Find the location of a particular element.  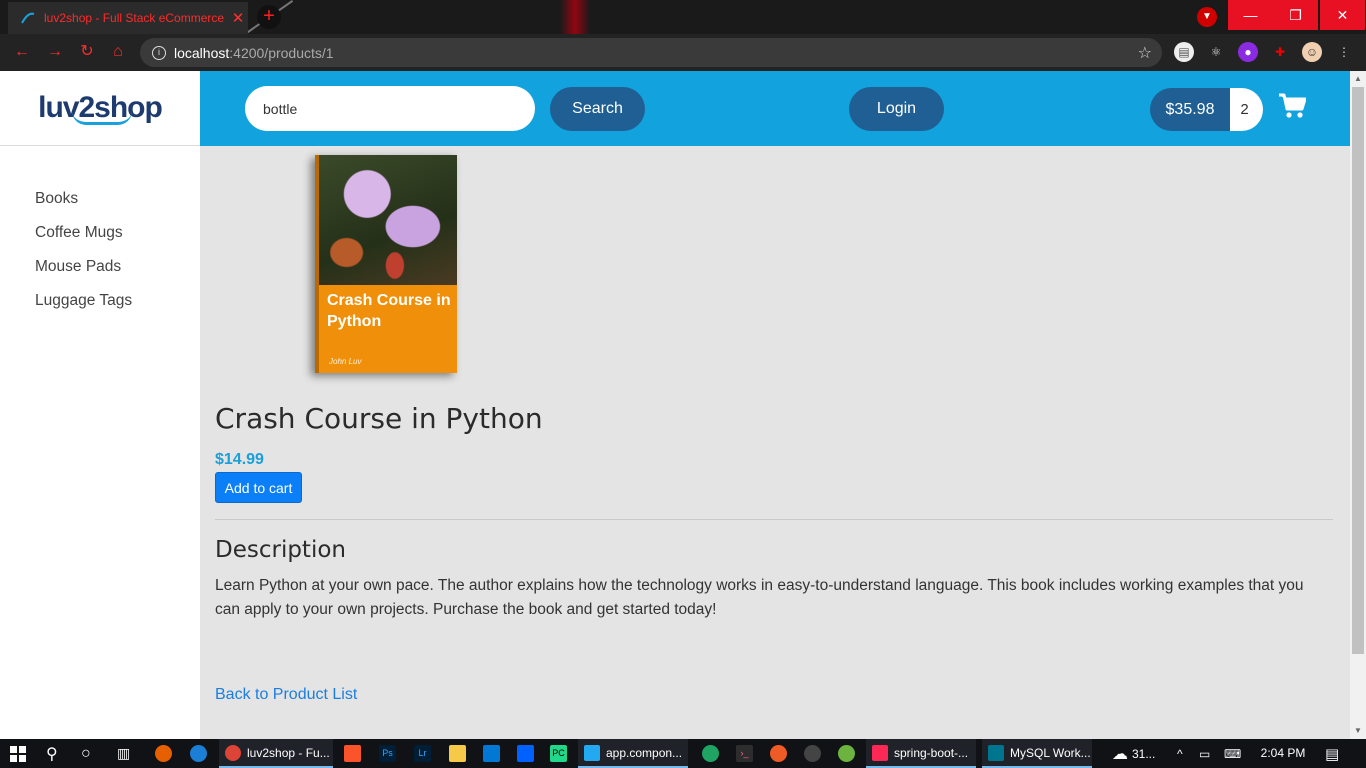

product-image: Crash Course in Python John Luv is located at coordinates (386, 264).